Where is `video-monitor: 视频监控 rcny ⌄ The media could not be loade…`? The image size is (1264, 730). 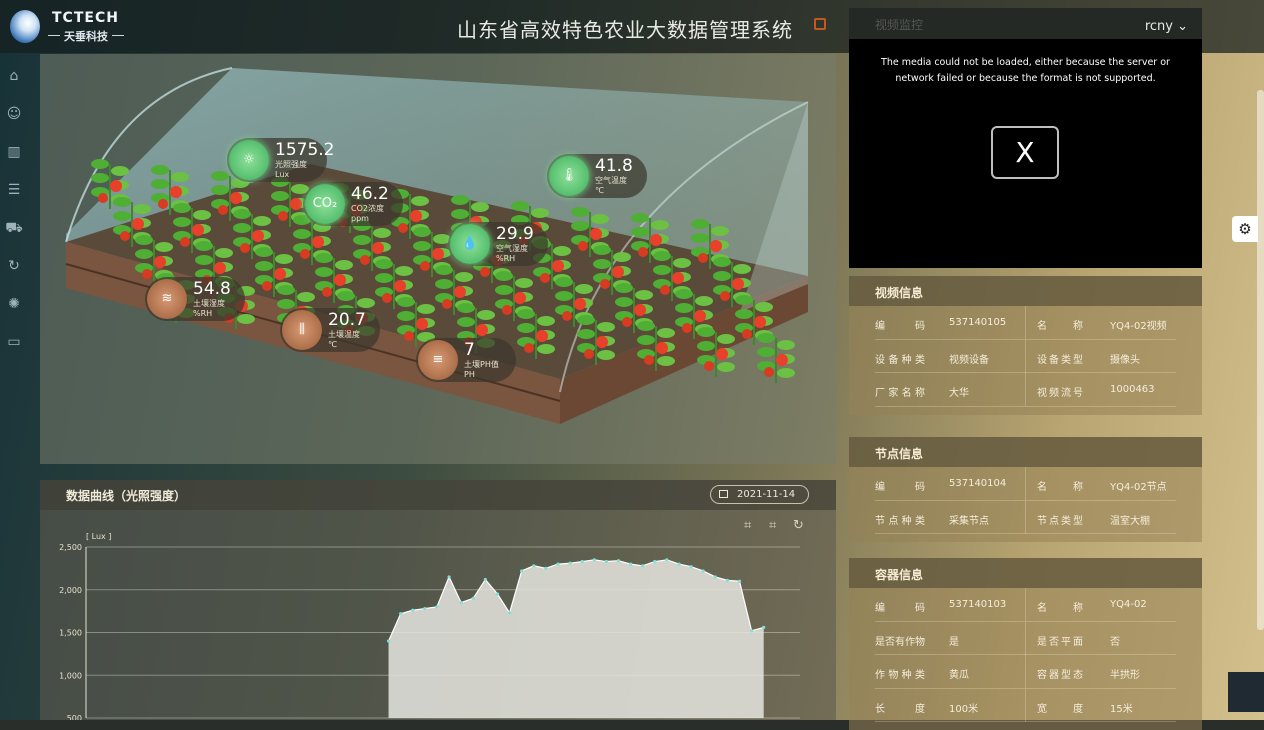
video-monitor: 视频监控 rcny ⌄ The media could not be loade… is located at coordinates (1025, 138).